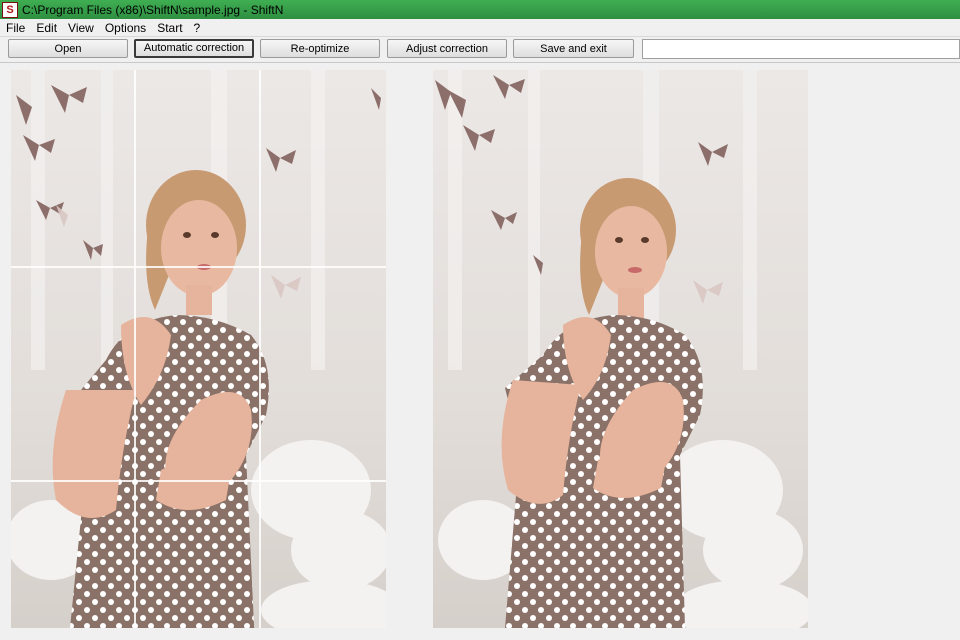  What do you see at coordinates (801, 49) in the screenshot?
I see `status-field` at bounding box center [801, 49].